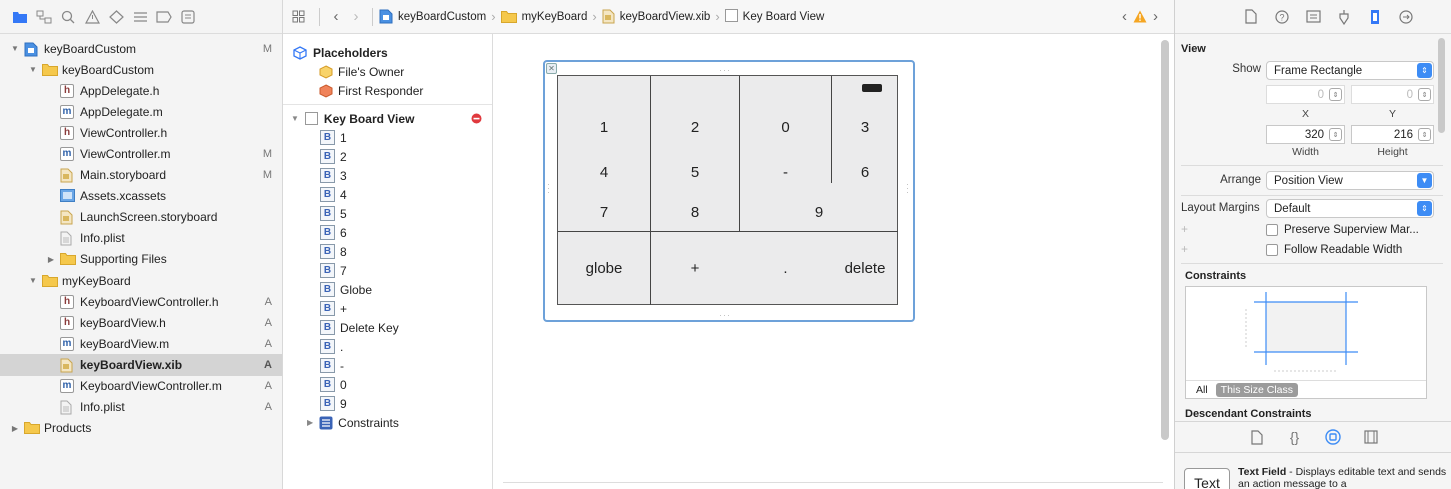  I want to click on show-popup: Frame Rectangle ⇕, so click(1350, 70).